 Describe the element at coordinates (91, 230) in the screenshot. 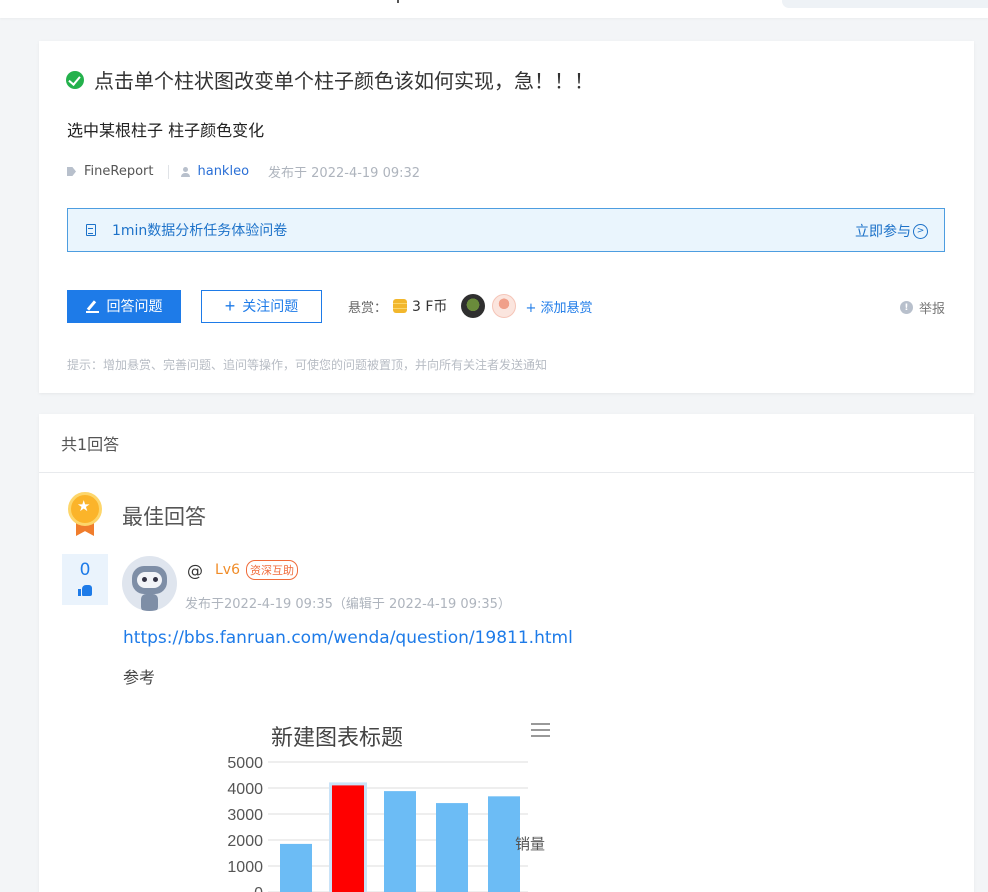

I see `document-icon` at that location.